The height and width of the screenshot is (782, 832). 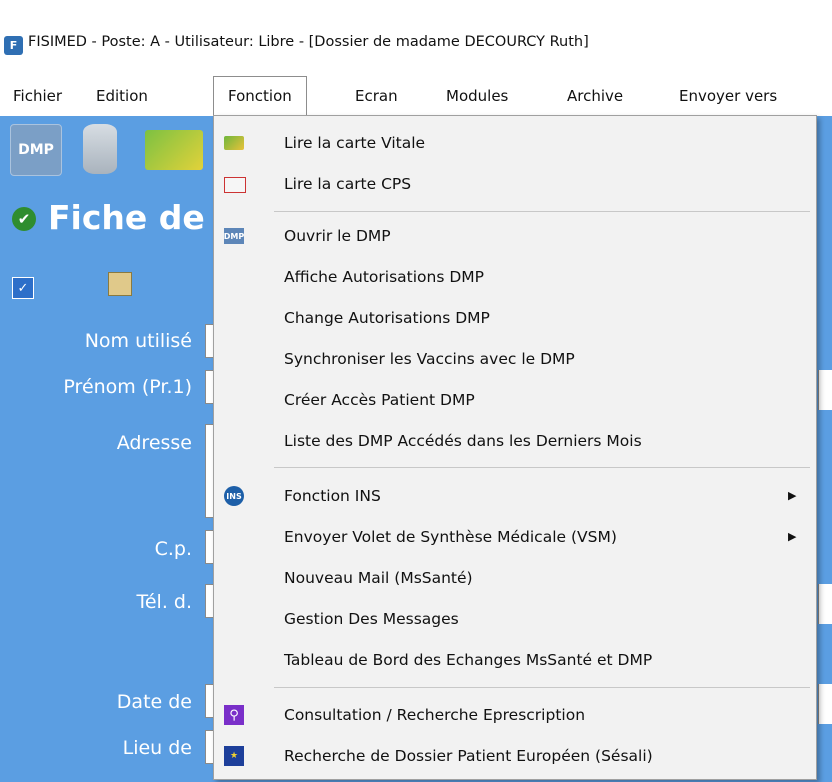 What do you see at coordinates (234, 496) in the screenshot?
I see `ins-icon: INS` at bounding box center [234, 496].